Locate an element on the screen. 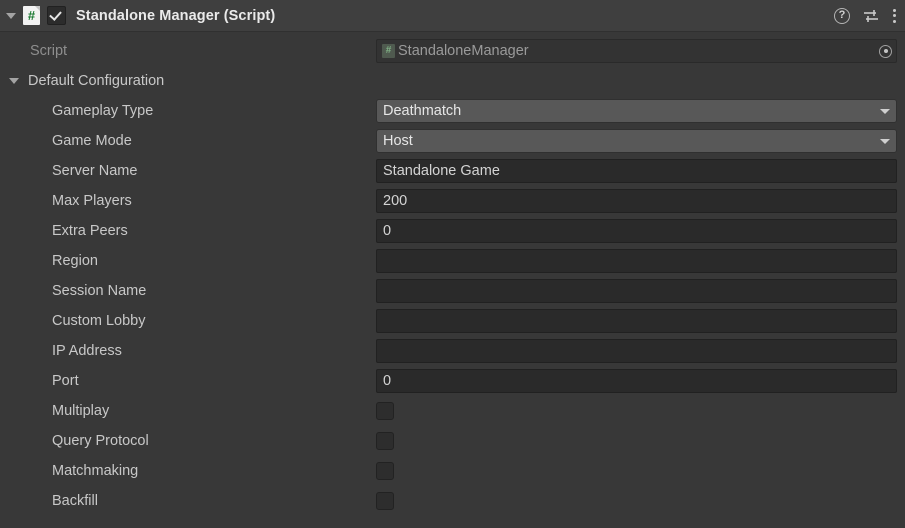  text-input-ip-address is located at coordinates (636, 351).